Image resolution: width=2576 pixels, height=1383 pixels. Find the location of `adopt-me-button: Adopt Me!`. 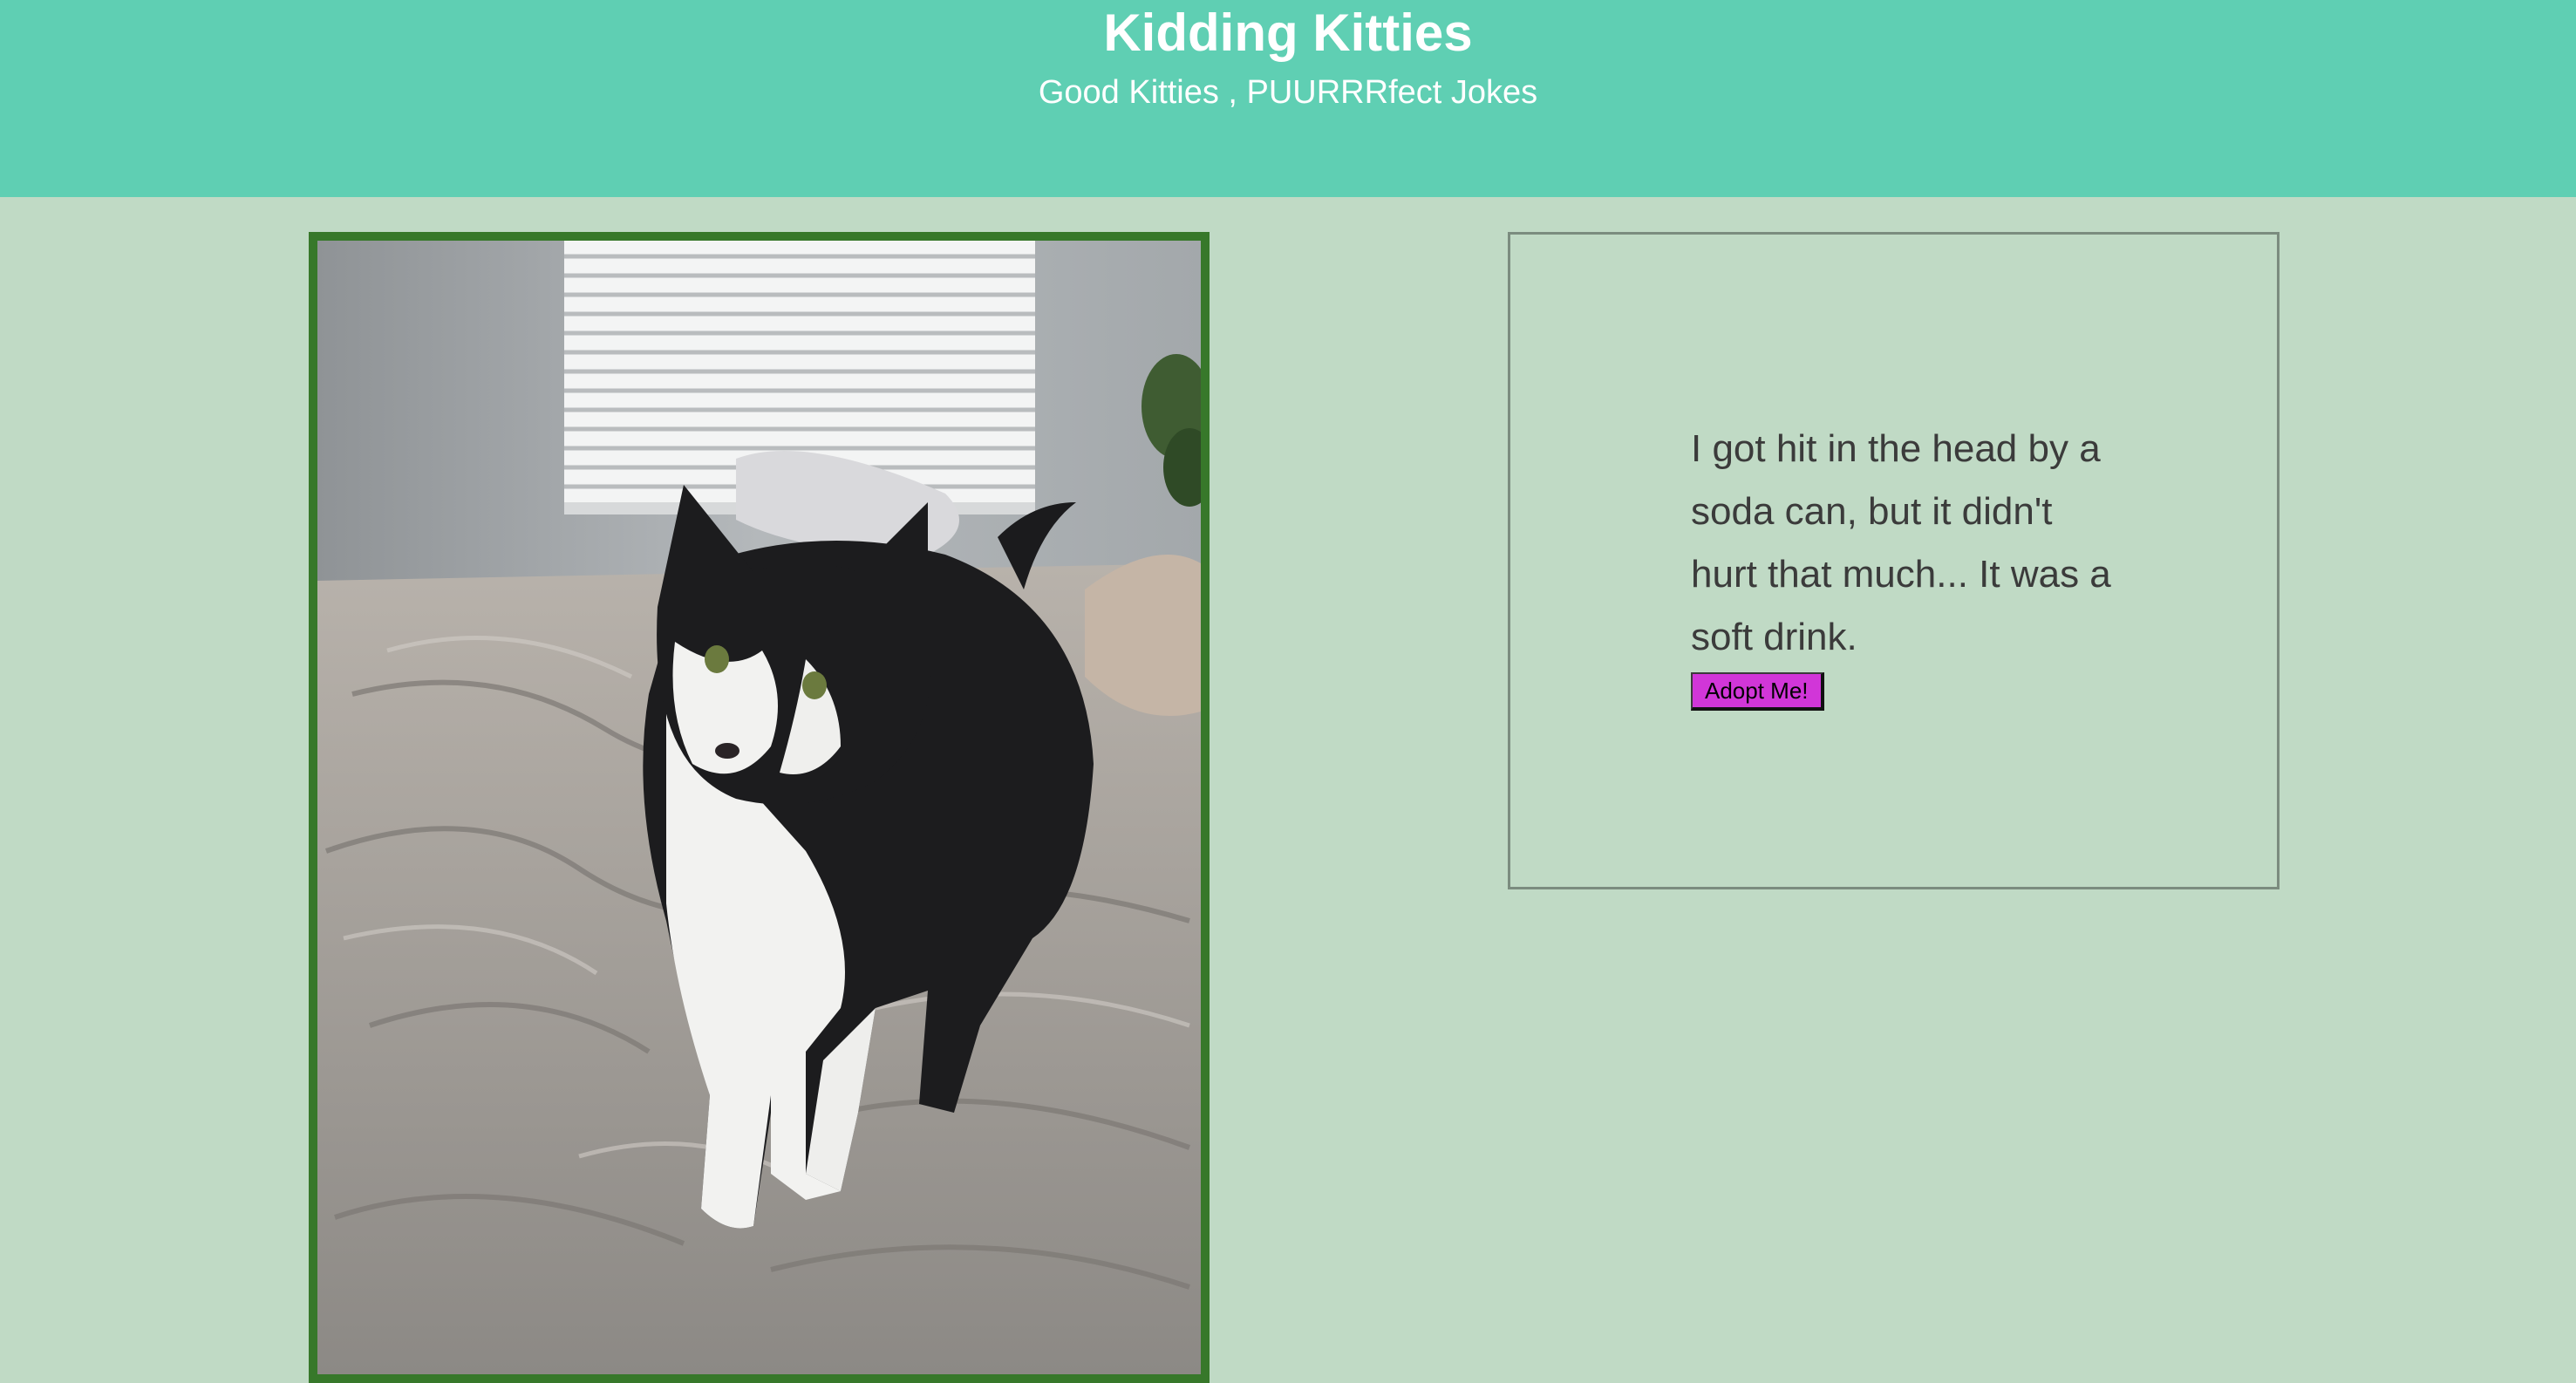

adopt-me-button: Adopt Me! is located at coordinates (1757, 691).